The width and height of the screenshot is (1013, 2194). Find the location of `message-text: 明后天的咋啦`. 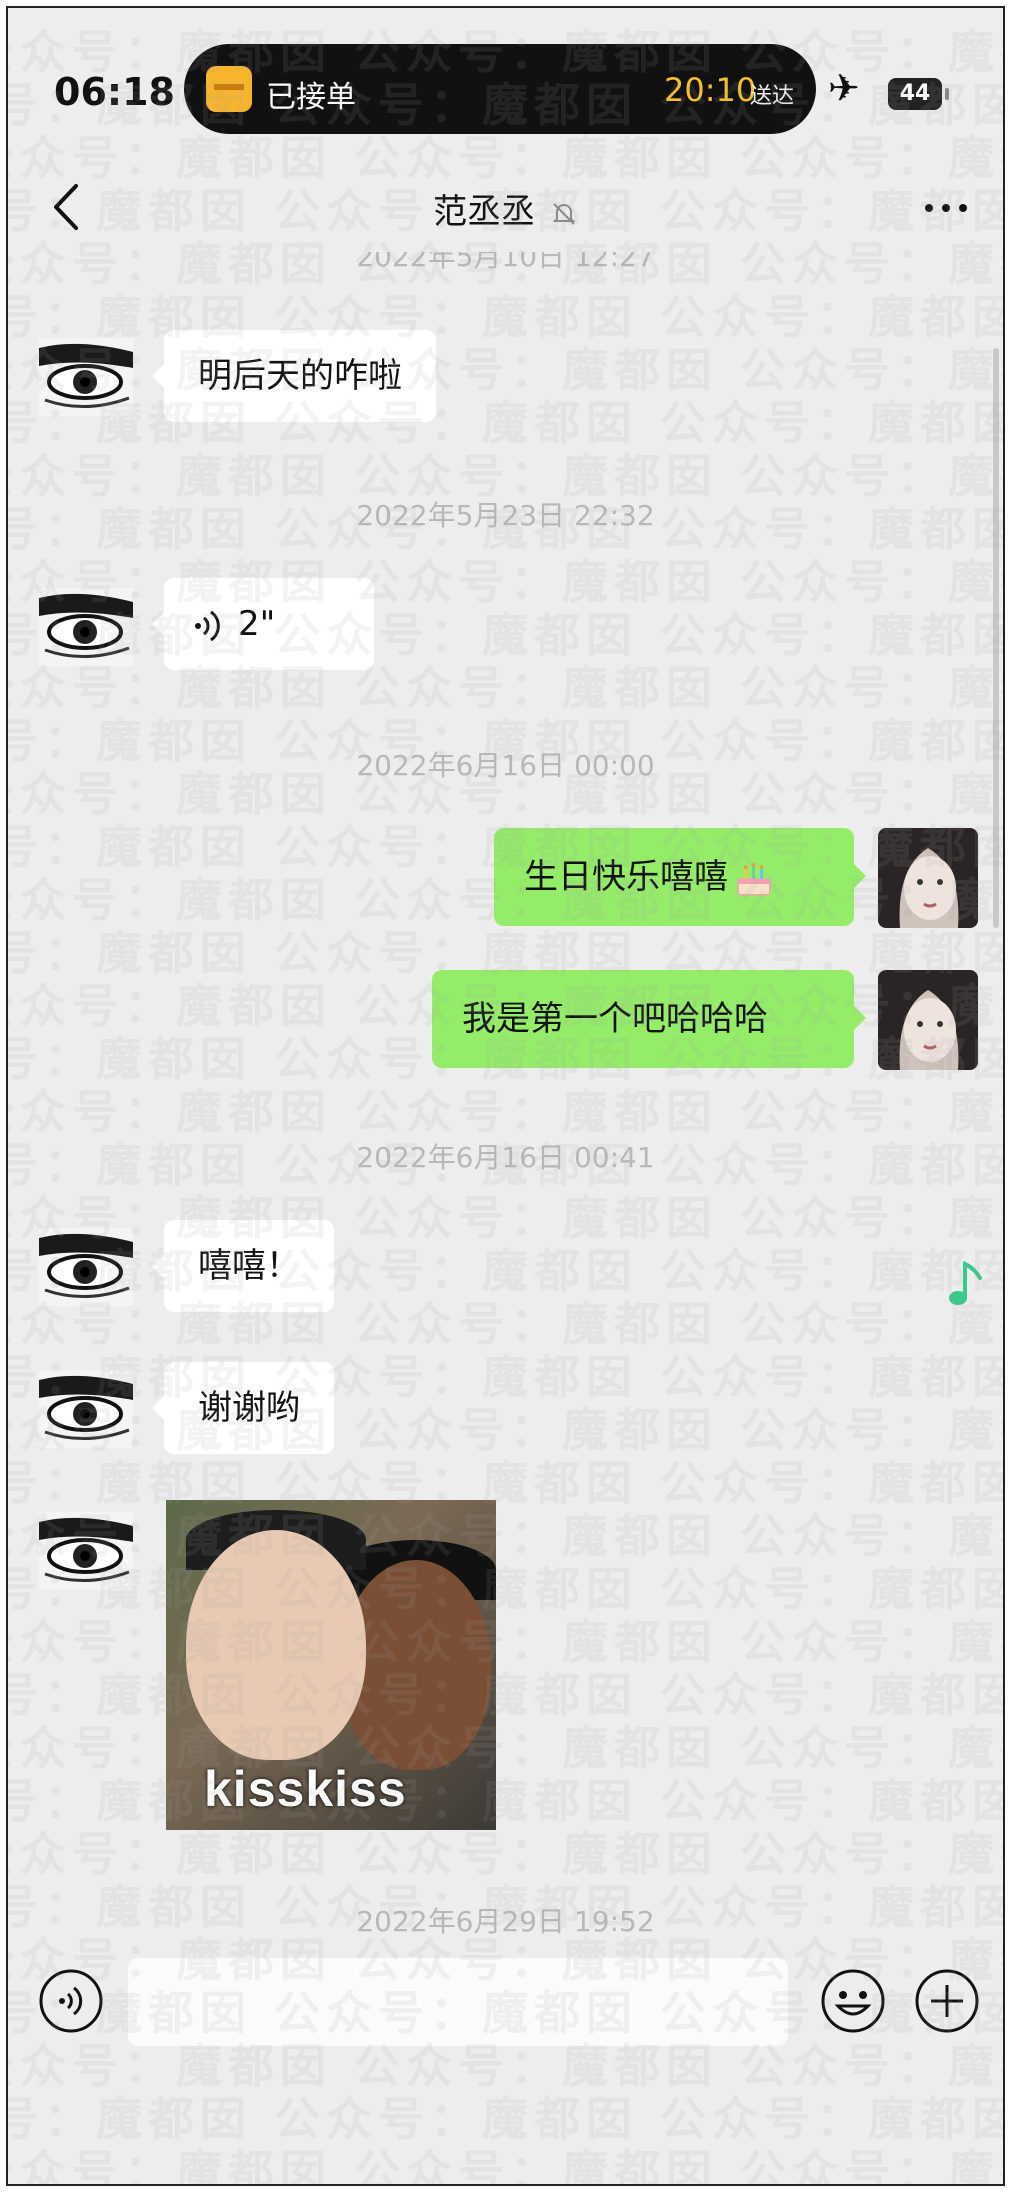

message-text: 明后天的咋啦 is located at coordinates (300, 376).